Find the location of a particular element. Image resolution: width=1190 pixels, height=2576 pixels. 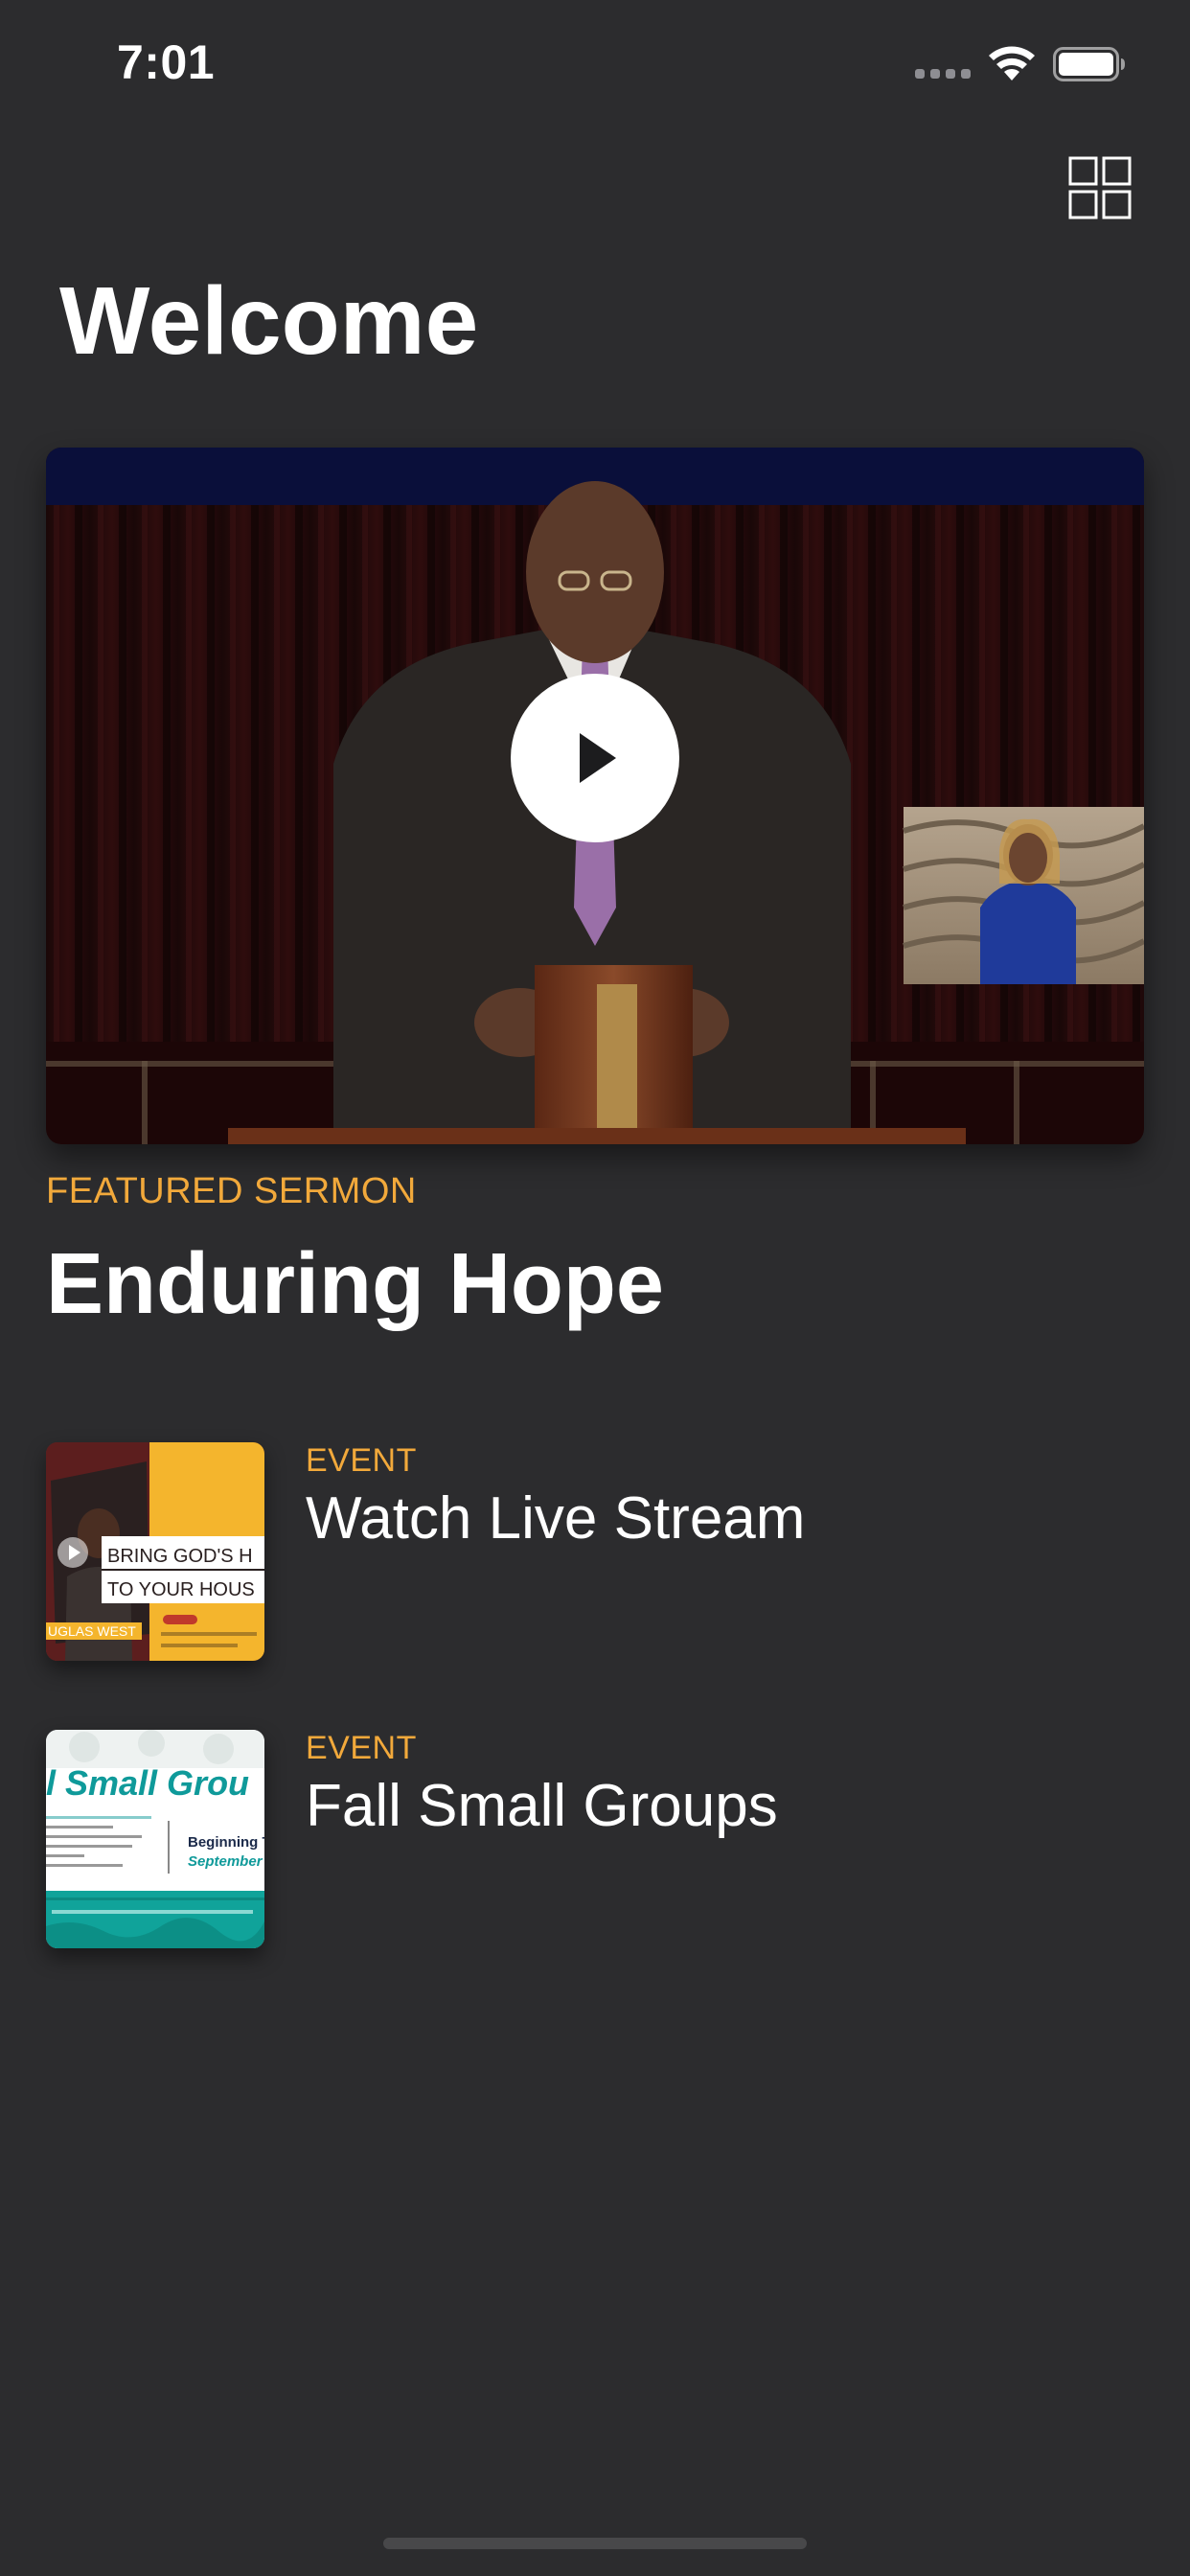

thumb-text-line-2: TO YOUR HOUS is located at coordinates (181, 1589).